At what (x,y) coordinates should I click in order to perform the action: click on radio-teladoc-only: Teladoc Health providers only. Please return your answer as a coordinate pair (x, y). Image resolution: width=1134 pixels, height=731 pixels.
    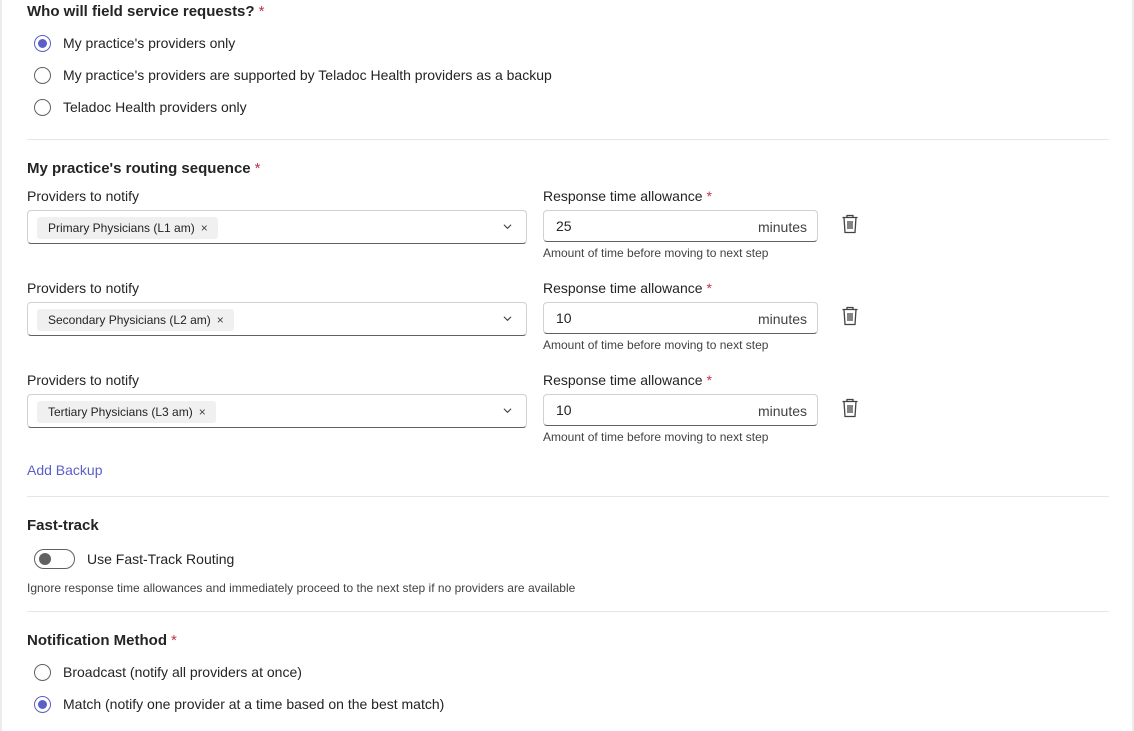
    Looking at the image, I should click on (140, 107).